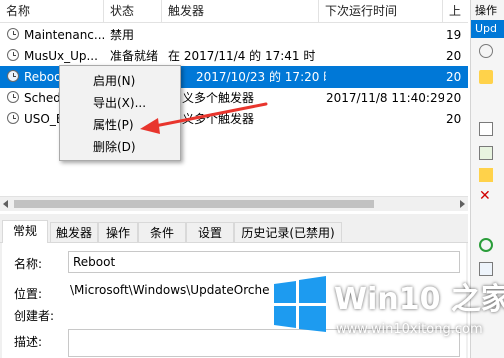  I want to click on context-menu: 启用(N) 导出(X)... 属性(P) 删除(D), so click(120, 113).